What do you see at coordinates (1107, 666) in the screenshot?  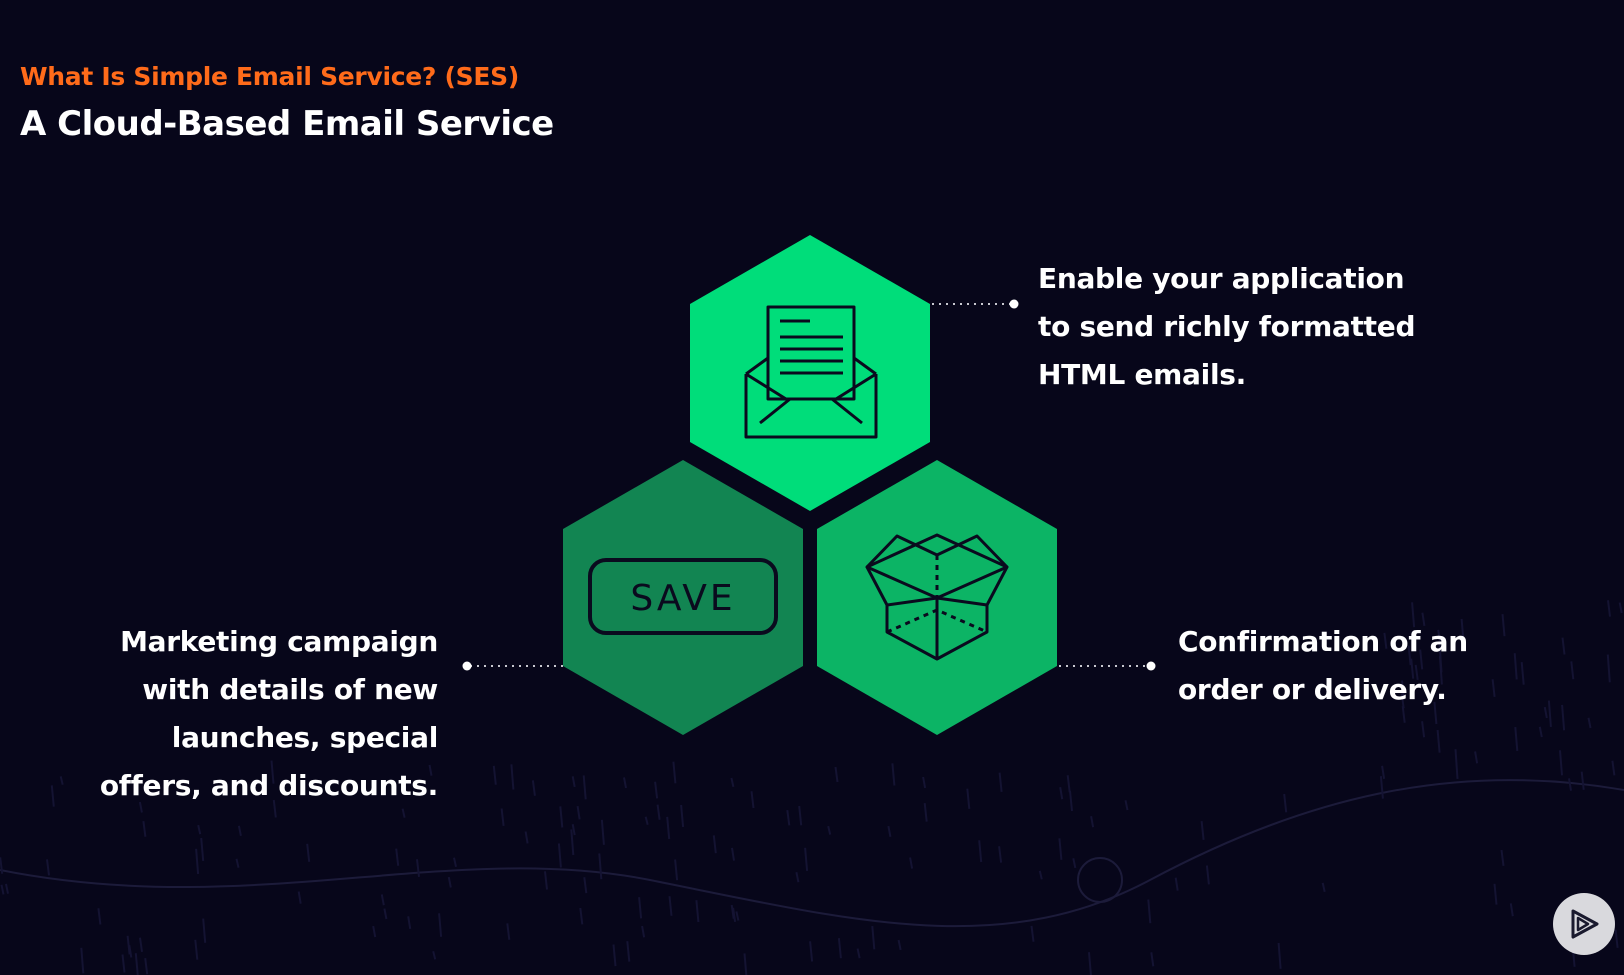 I see `connector-right` at bounding box center [1107, 666].